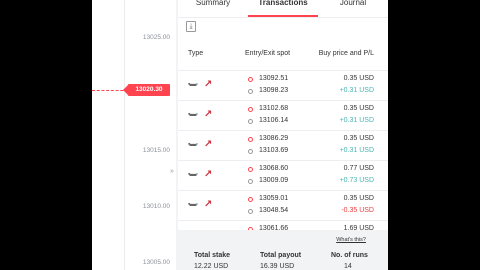 Image resolution: width=480 pixels, height=270 pixels. I want to click on total-payout-label: Total payout, so click(281, 255).